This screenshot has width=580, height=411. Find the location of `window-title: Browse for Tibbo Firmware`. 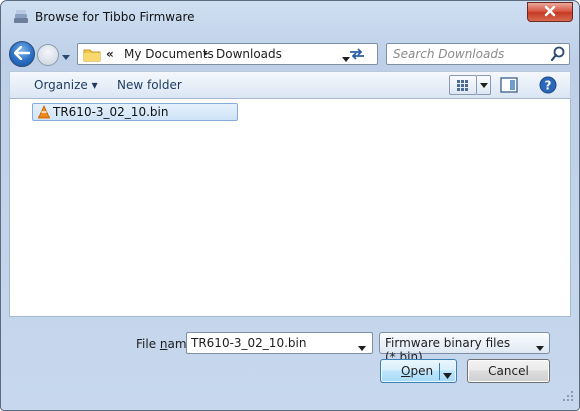

window-title: Browse for Tibbo Firmware is located at coordinates (115, 17).